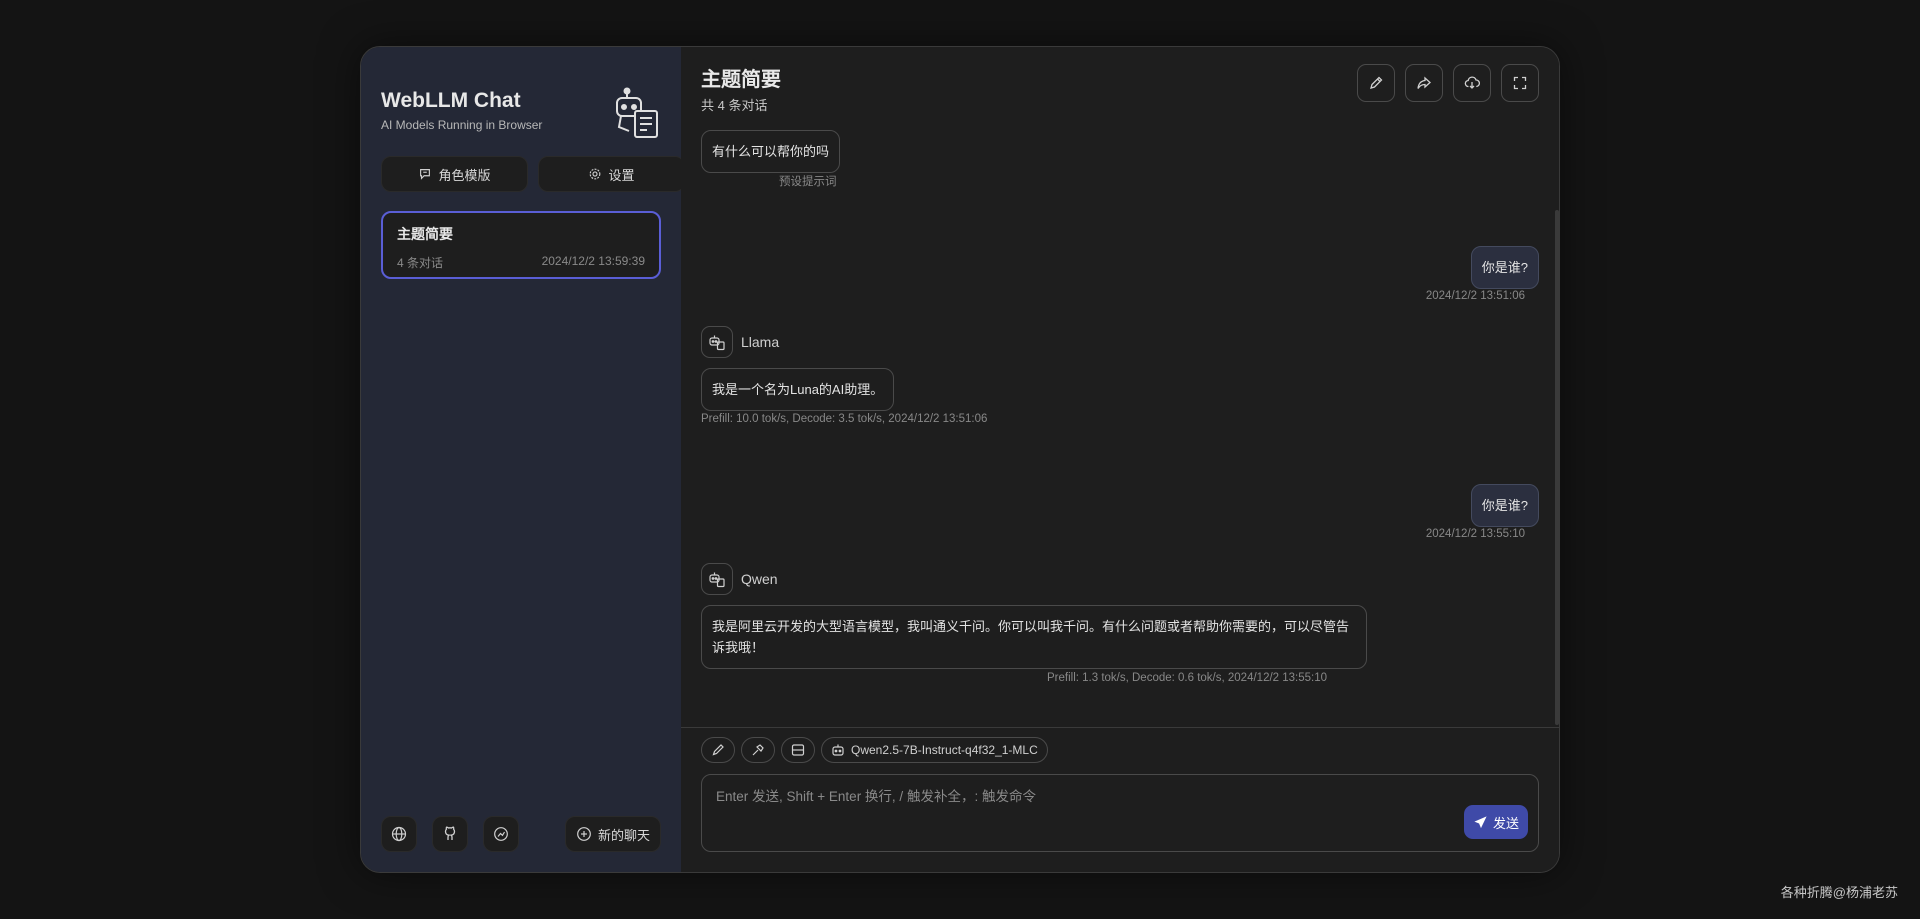  What do you see at coordinates (808, 182) in the screenshot?
I see `preset-note: 预设提示词` at bounding box center [808, 182].